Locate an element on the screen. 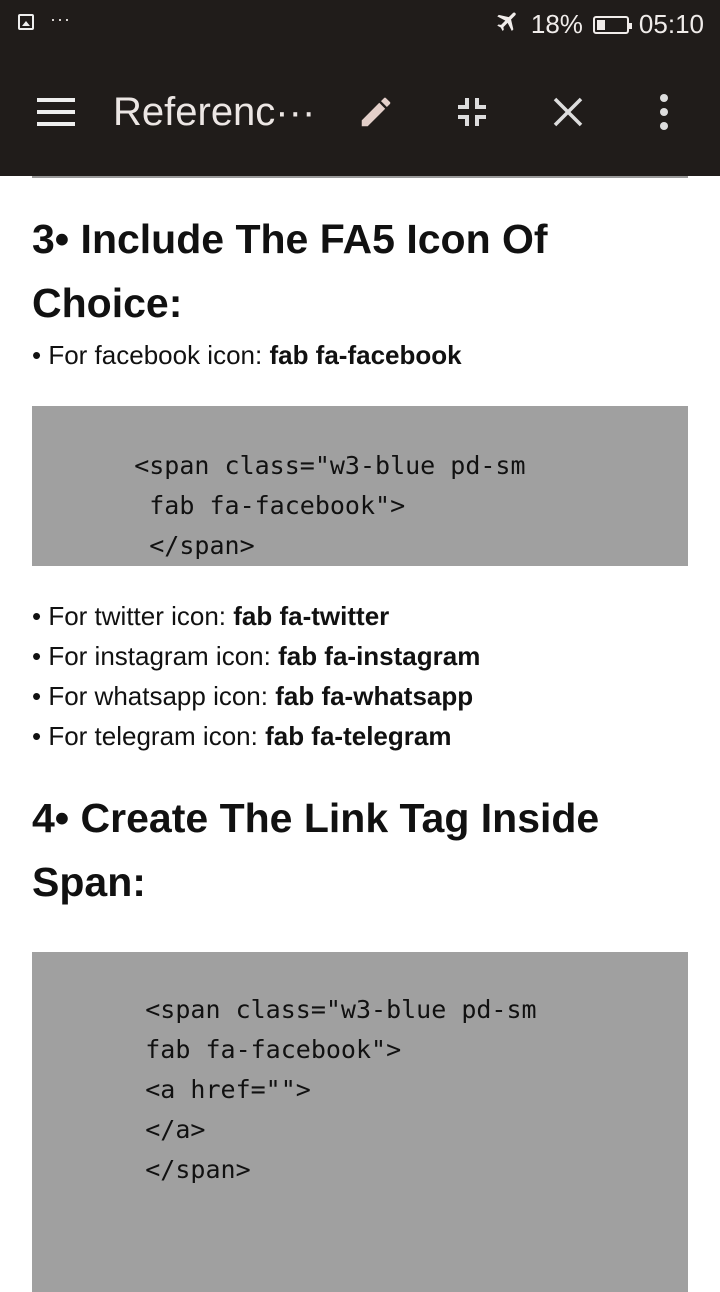 Image resolution: width=720 pixels, height=1292 pixels. code-line: </a> is located at coordinates (138, 1129).